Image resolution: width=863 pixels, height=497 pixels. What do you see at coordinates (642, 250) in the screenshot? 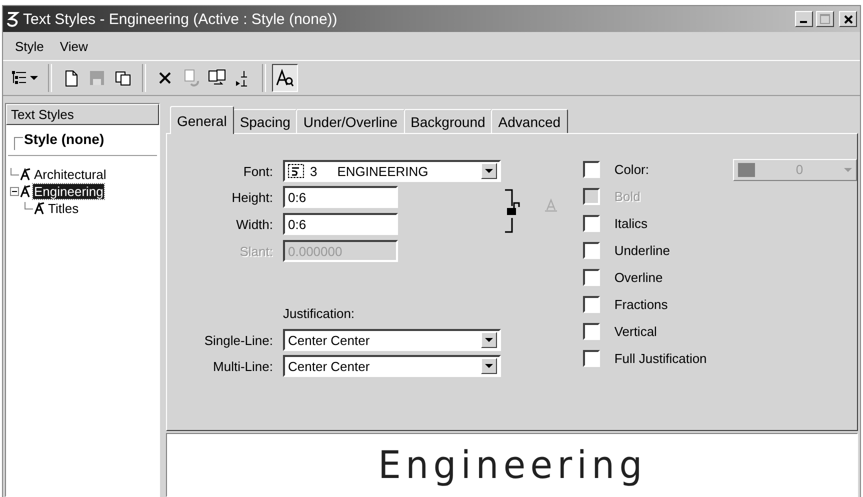
I see `checkbox-label: Underline` at bounding box center [642, 250].